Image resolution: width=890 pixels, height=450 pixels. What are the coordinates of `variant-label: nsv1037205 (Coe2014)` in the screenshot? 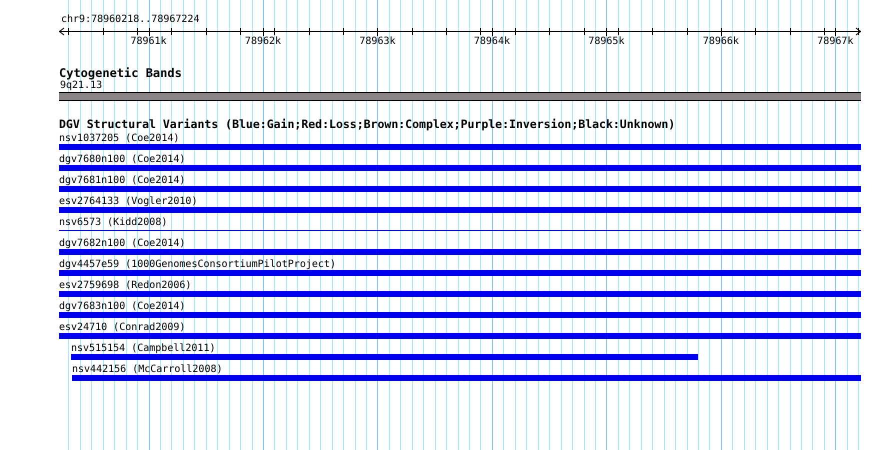 It's located at (119, 138).